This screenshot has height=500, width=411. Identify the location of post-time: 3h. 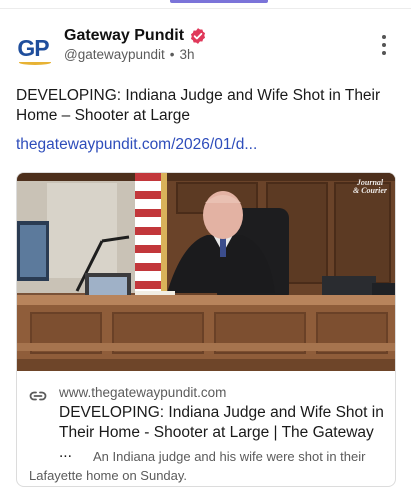
(187, 54).